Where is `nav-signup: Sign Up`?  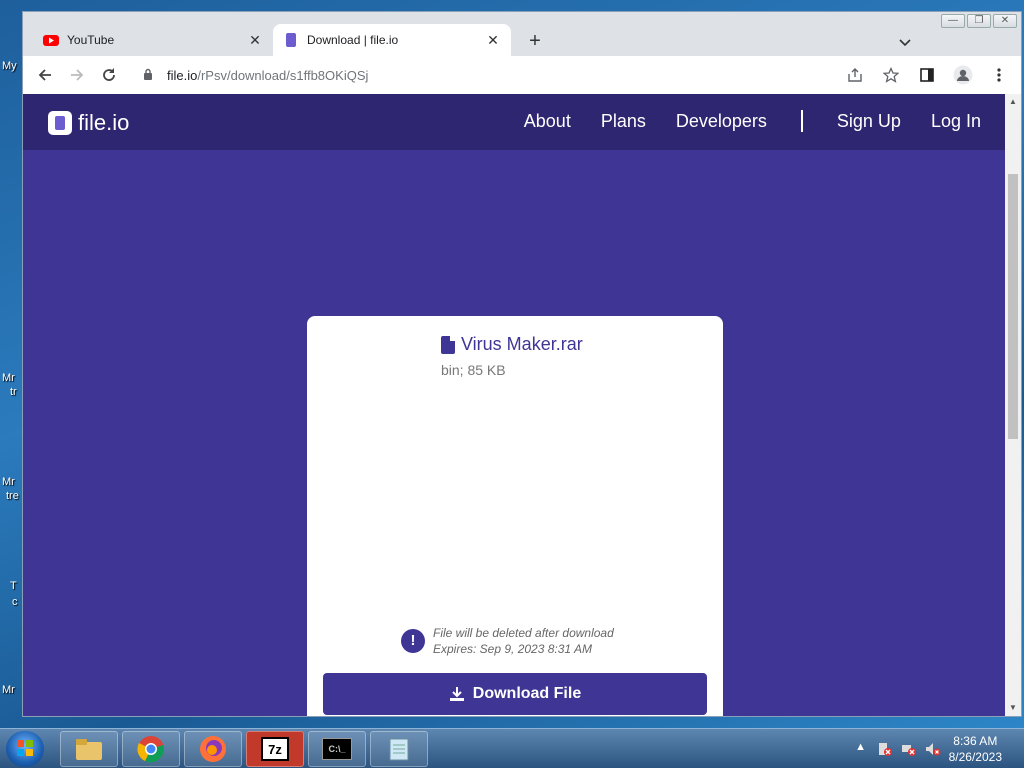 nav-signup: Sign Up is located at coordinates (869, 121).